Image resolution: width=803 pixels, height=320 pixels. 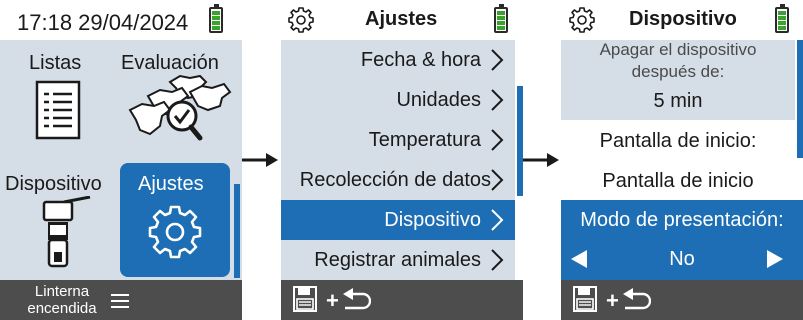 I want to click on menu-item-recoleccion-datos: Recolección de datos, so click(x=398, y=180).